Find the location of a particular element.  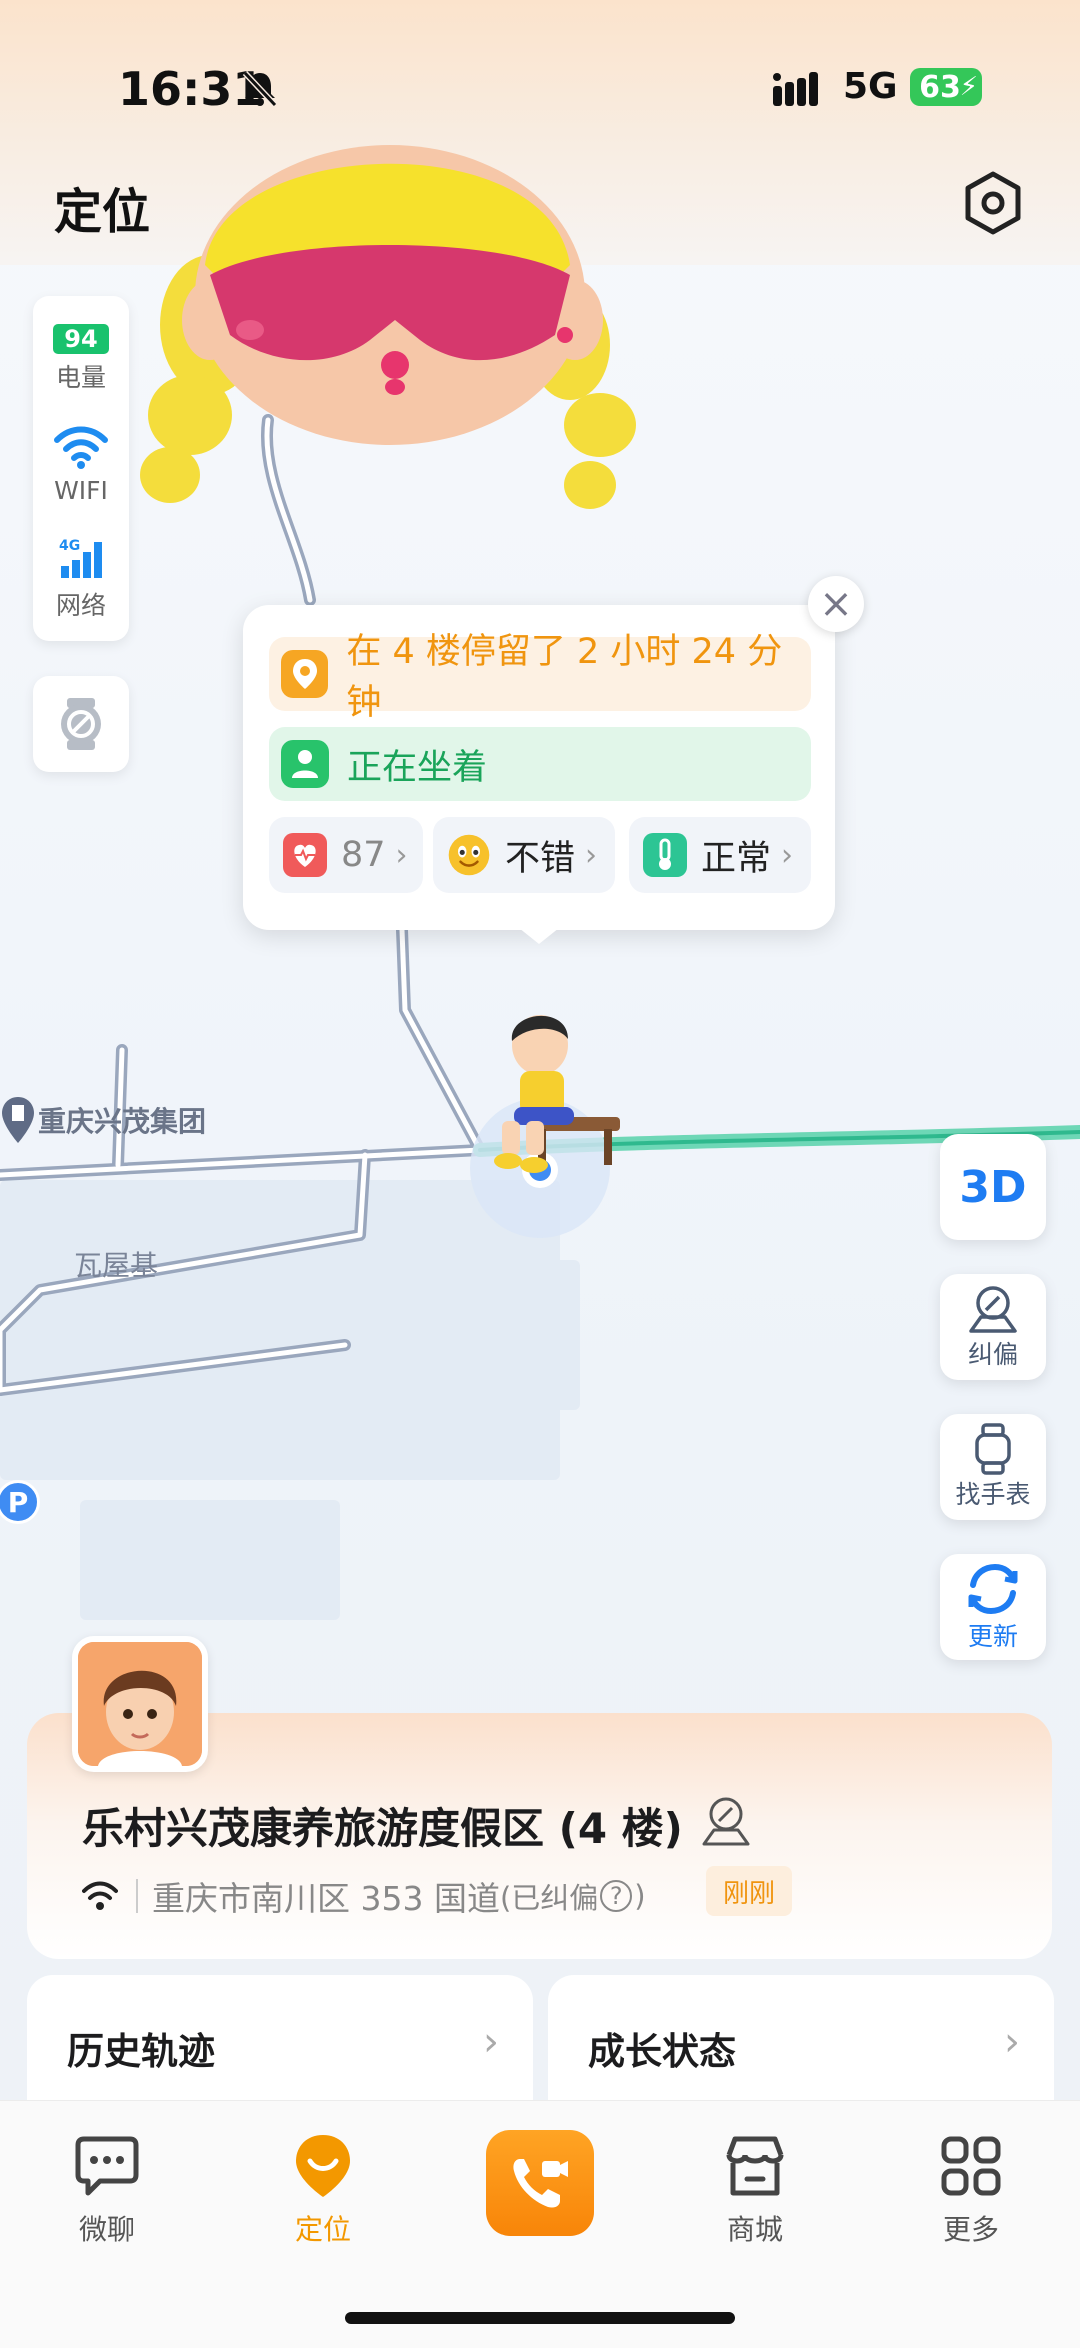

tab-shop: 商城 is located at coordinates (755, 2189).